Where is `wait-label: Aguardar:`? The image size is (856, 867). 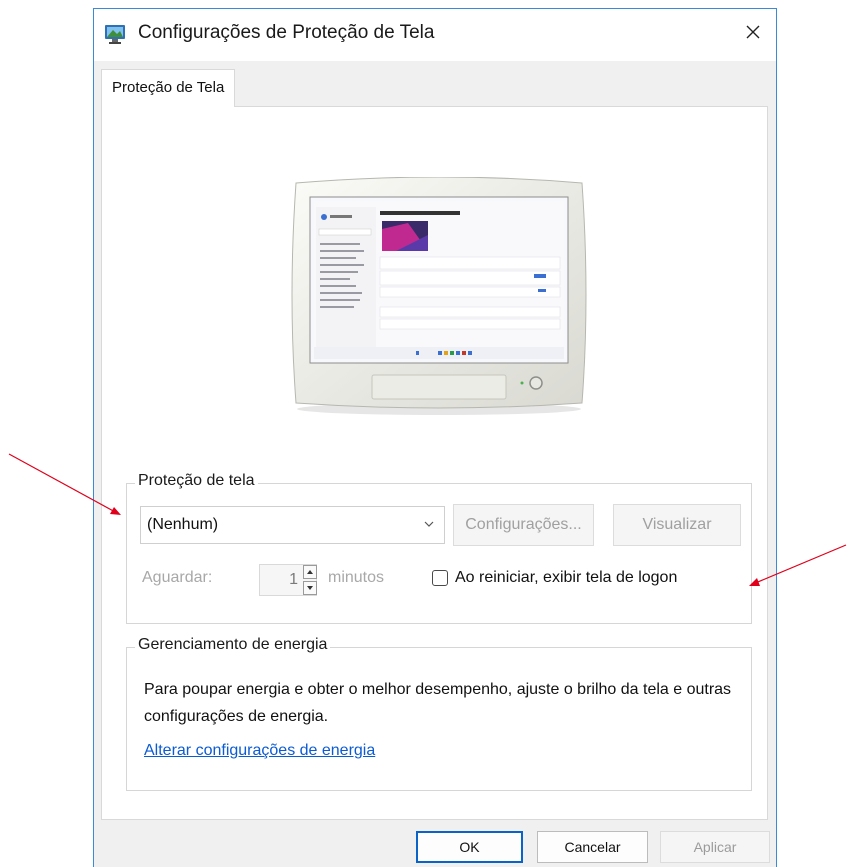
wait-label: Aguardar: is located at coordinates (177, 577).